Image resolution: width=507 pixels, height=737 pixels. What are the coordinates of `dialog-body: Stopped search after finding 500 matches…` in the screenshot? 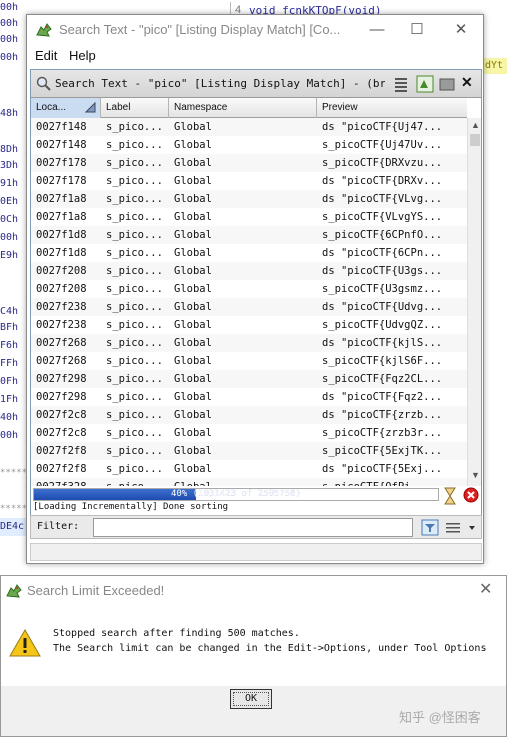 It's located at (253, 645).